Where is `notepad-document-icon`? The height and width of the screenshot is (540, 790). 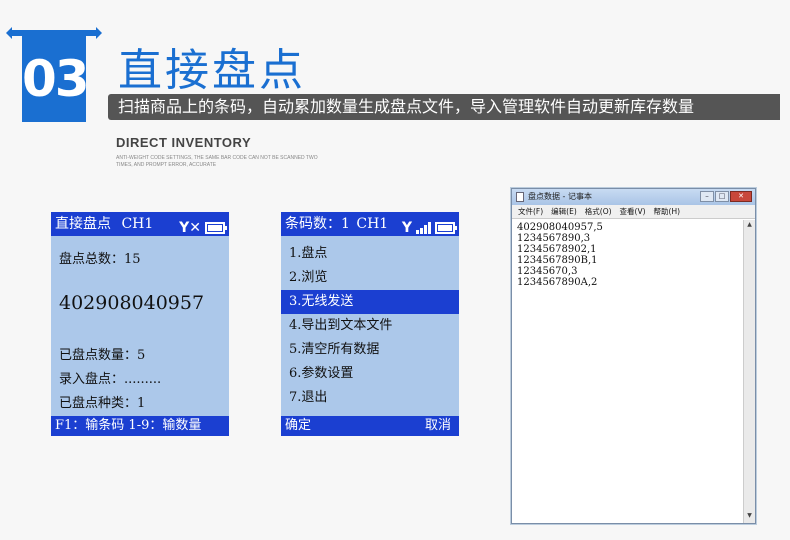 notepad-document-icon is located at coordinates (520, 197).